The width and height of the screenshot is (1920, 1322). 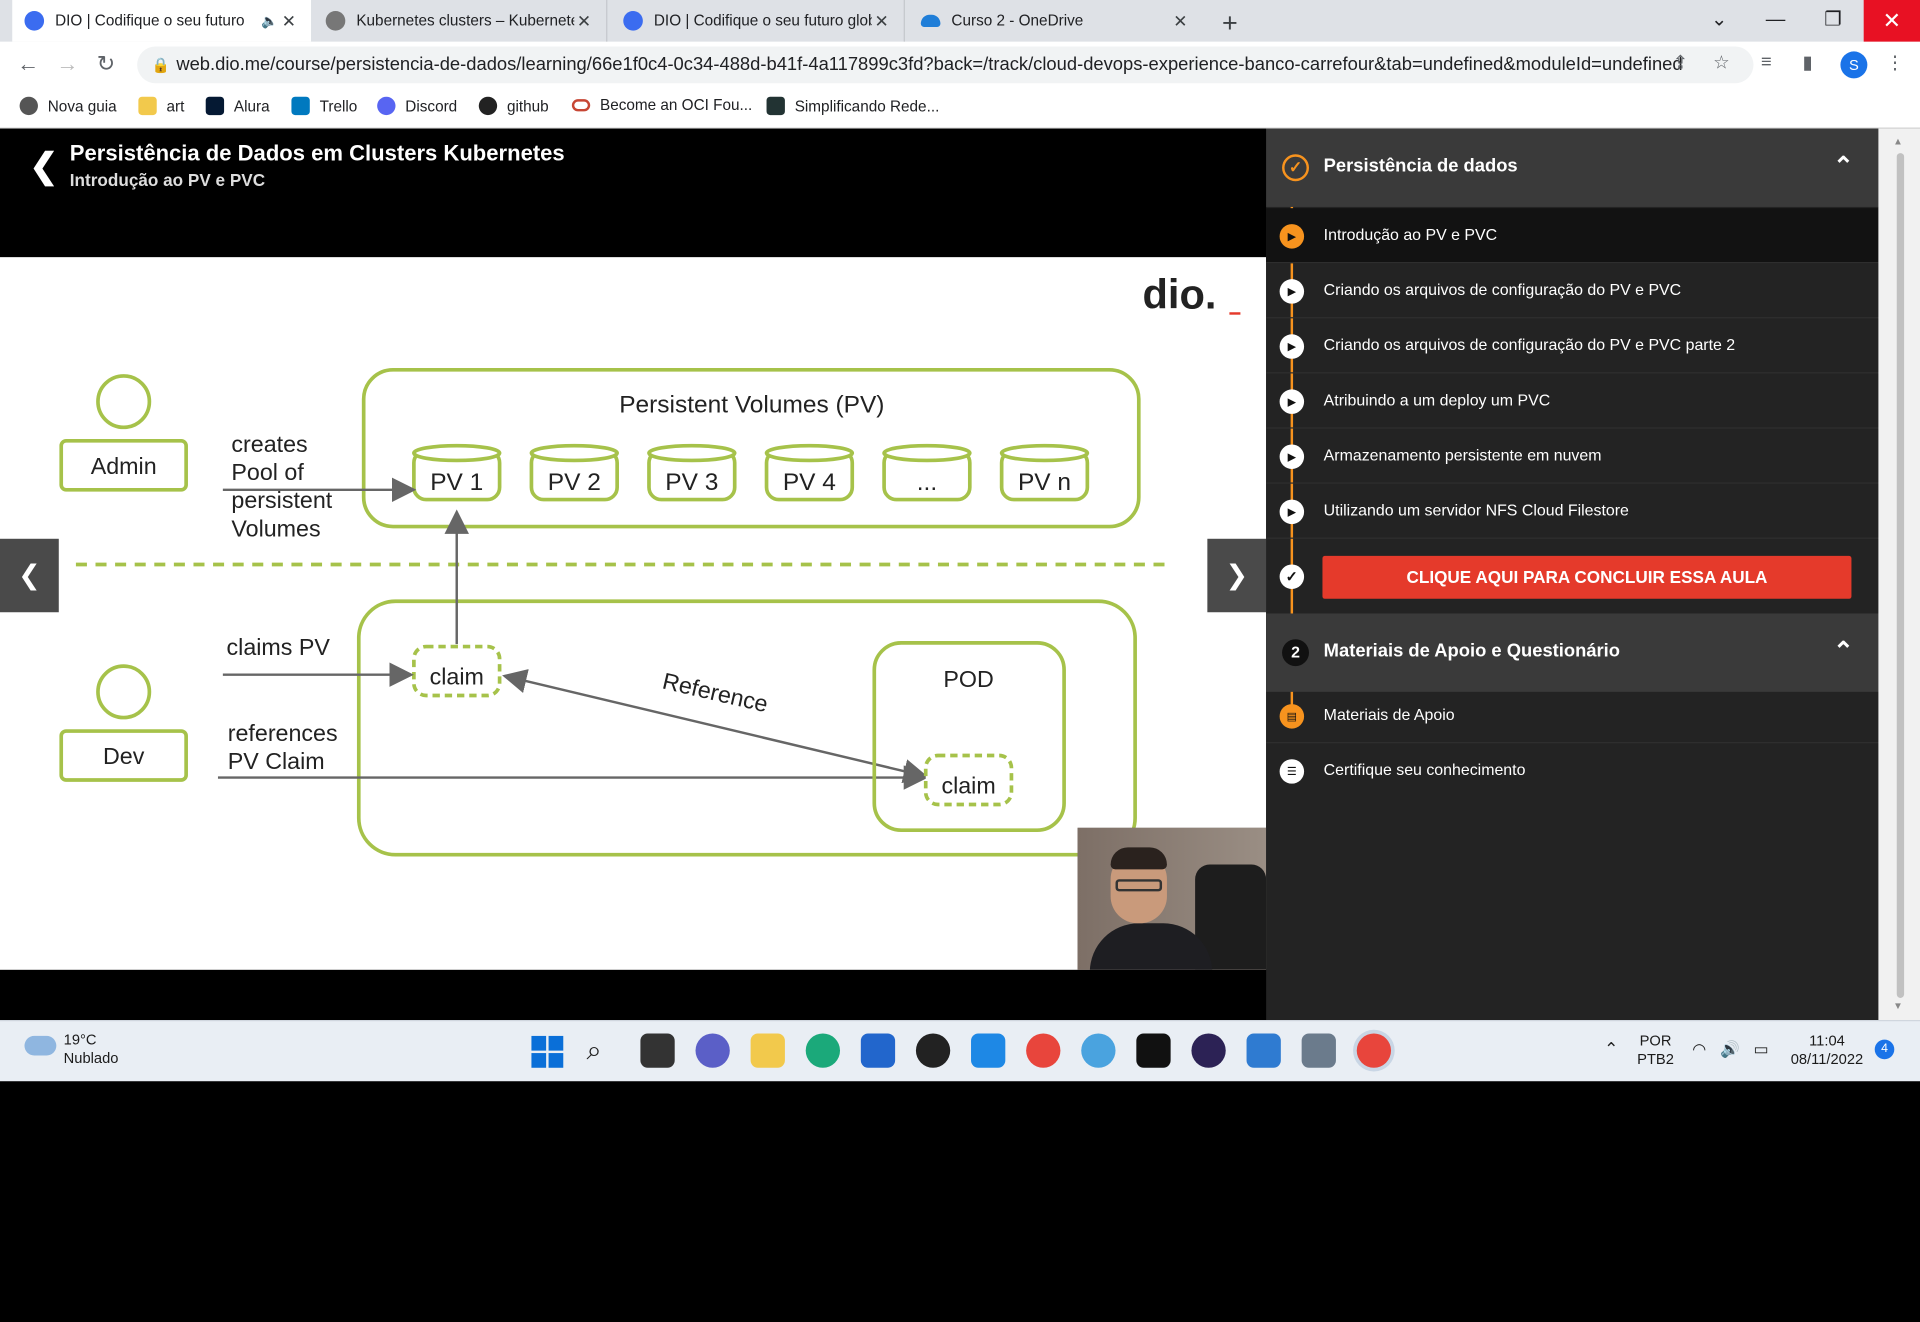 I want to click on minimize-button: —, so click(x=1775, y=21).